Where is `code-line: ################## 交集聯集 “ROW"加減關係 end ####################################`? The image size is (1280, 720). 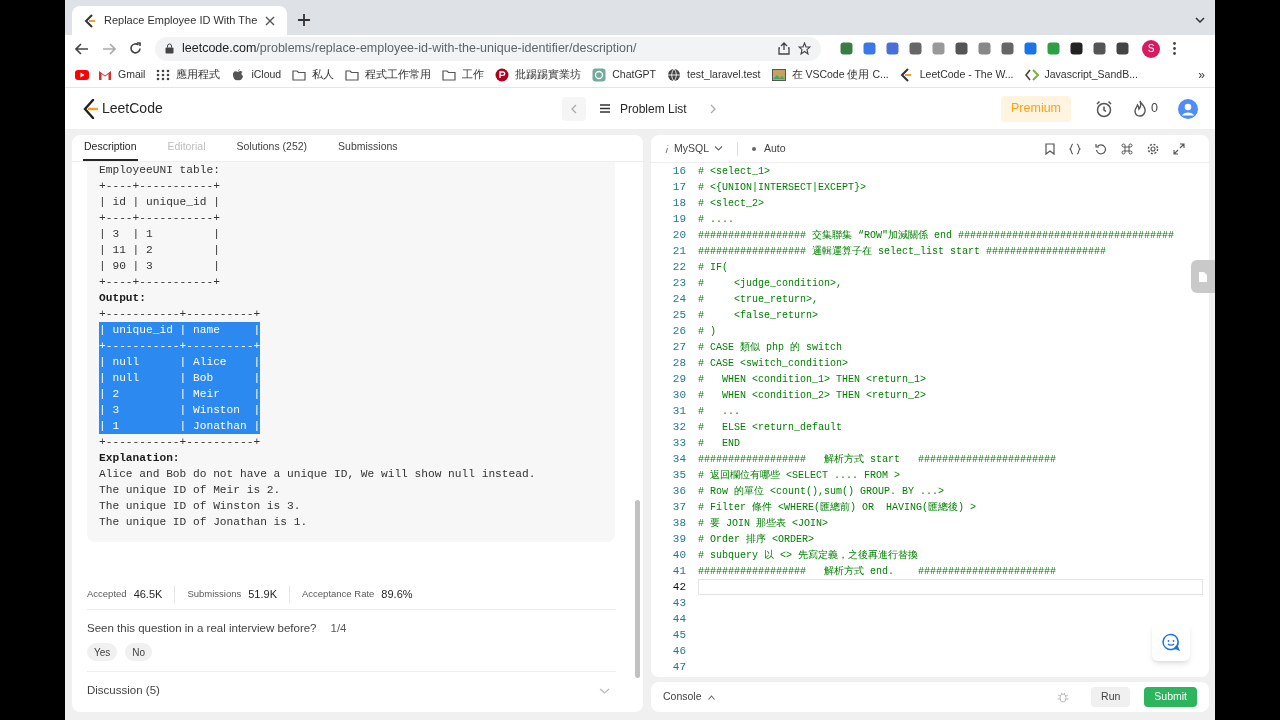
code-line: ################## 交集聯集 “ROW"加減關係 end #################################### is located at coordinates (936, 235).